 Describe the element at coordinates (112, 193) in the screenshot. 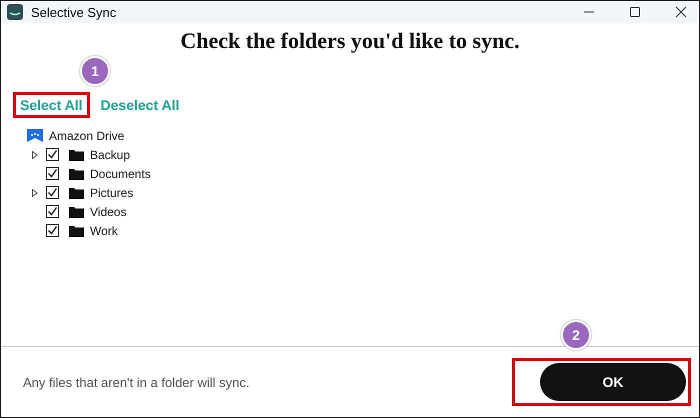

I see `tree-item-label: Pictures` at that location.